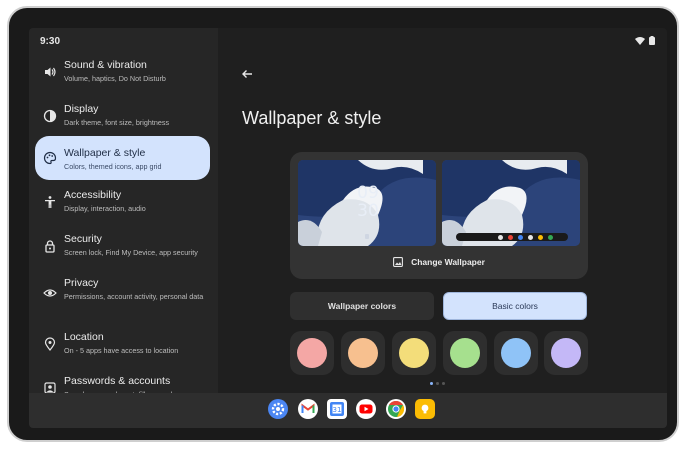 Image resolution: width=686 pixels, height=449 pixels. I want to click on sidebar-item-subtitle: Volume, haptics, Do Not Disturb, so click(115, 78).